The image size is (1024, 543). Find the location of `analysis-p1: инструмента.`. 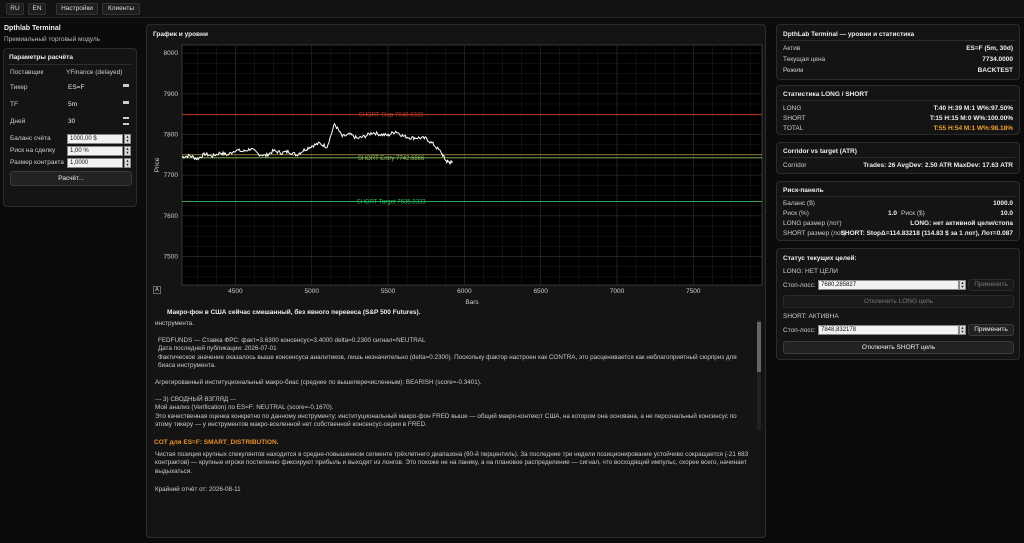

analysis-p1: инструмента. is located at coordinates (174, 323).